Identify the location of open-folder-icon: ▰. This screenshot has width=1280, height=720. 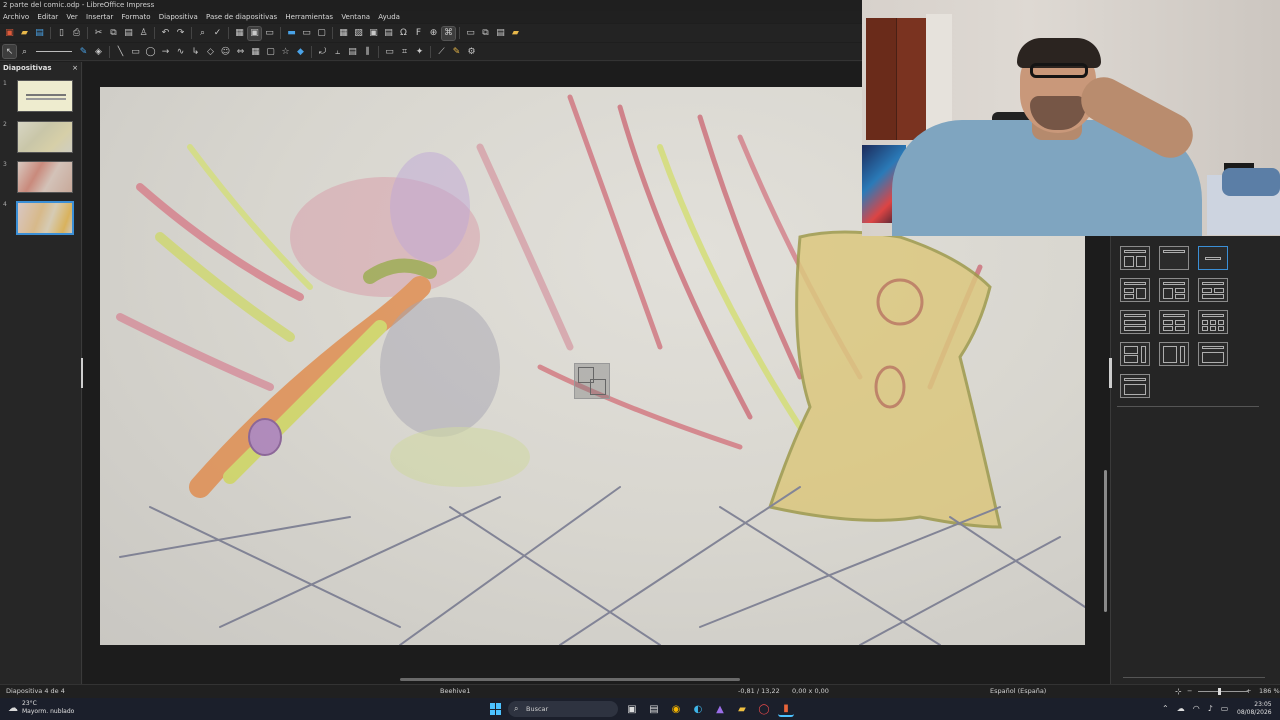
(24, 33).